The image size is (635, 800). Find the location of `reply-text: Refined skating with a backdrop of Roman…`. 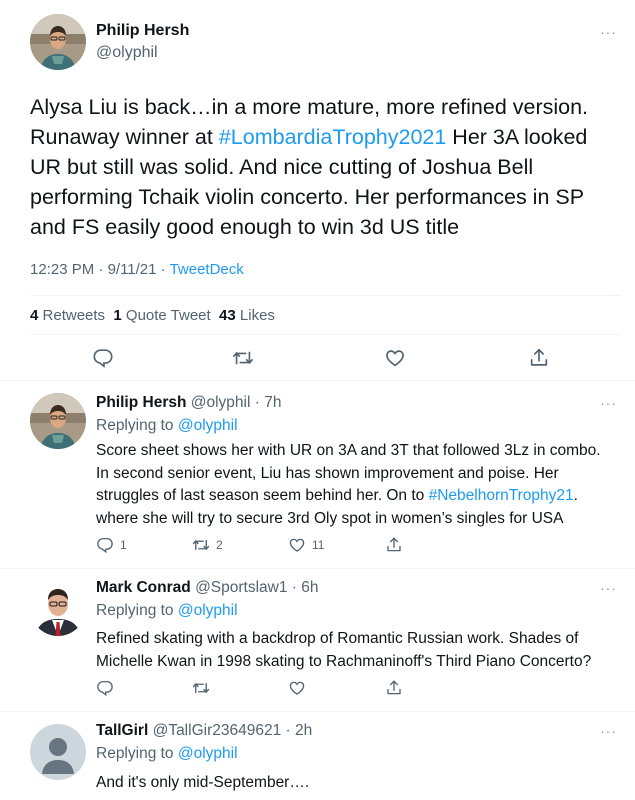

reply-text: Refined skating with a backdrop of Roman… is located at coordinates (344, 650).